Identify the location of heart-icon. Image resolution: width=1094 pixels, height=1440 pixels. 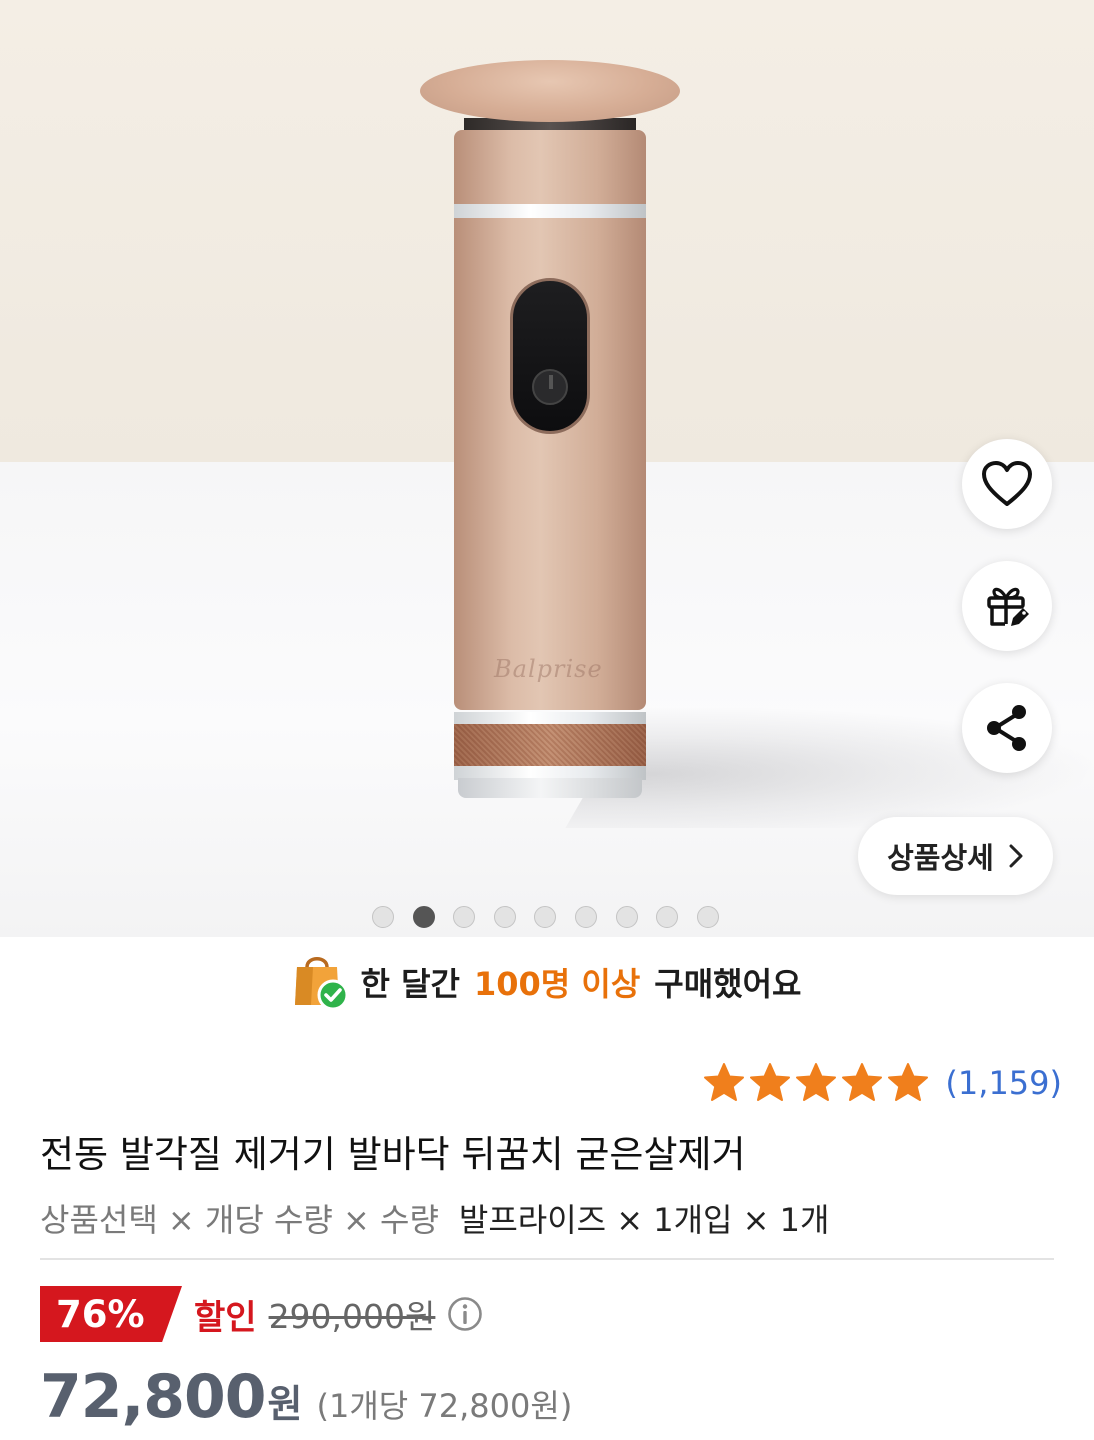
(1007, 483).